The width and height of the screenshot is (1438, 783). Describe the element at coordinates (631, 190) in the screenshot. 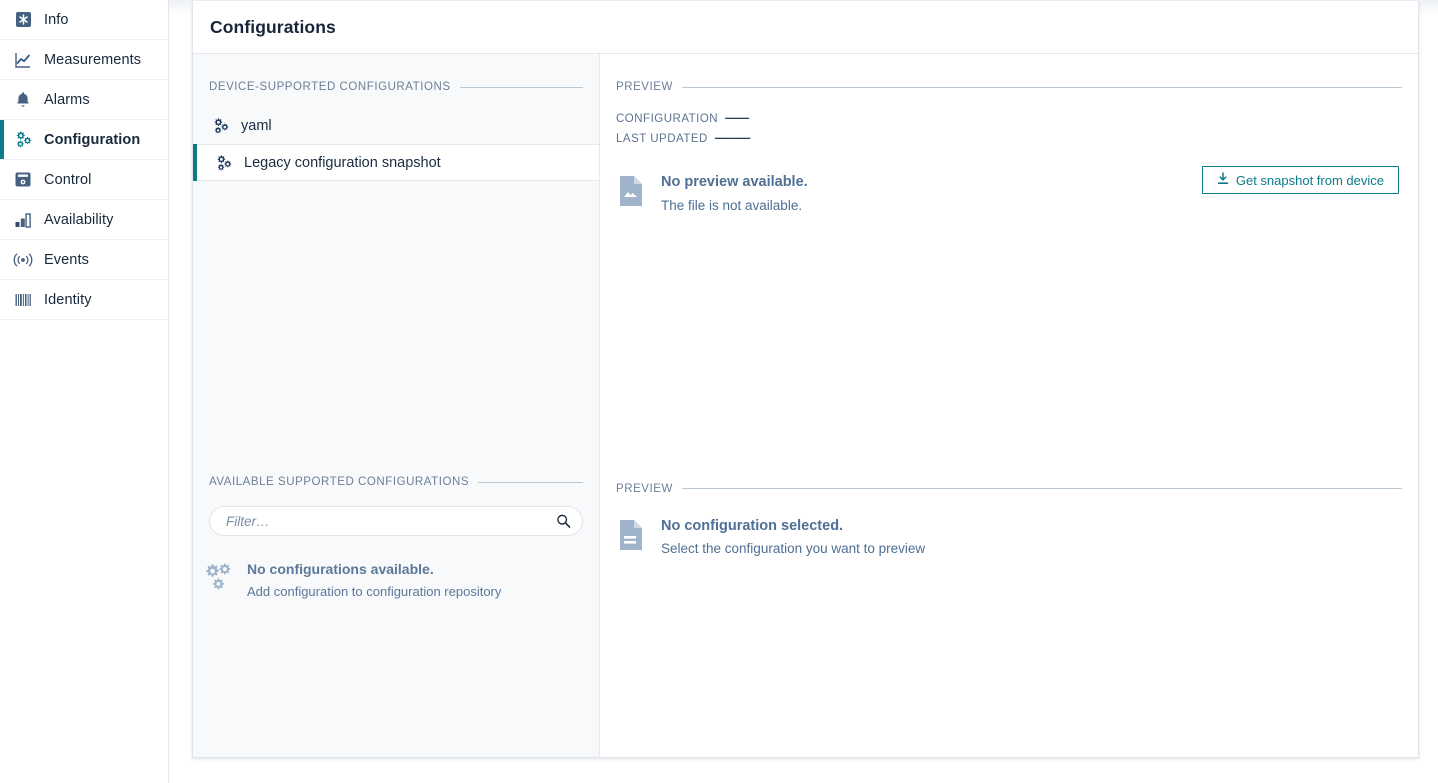

I see `image-file-icon` at that location.